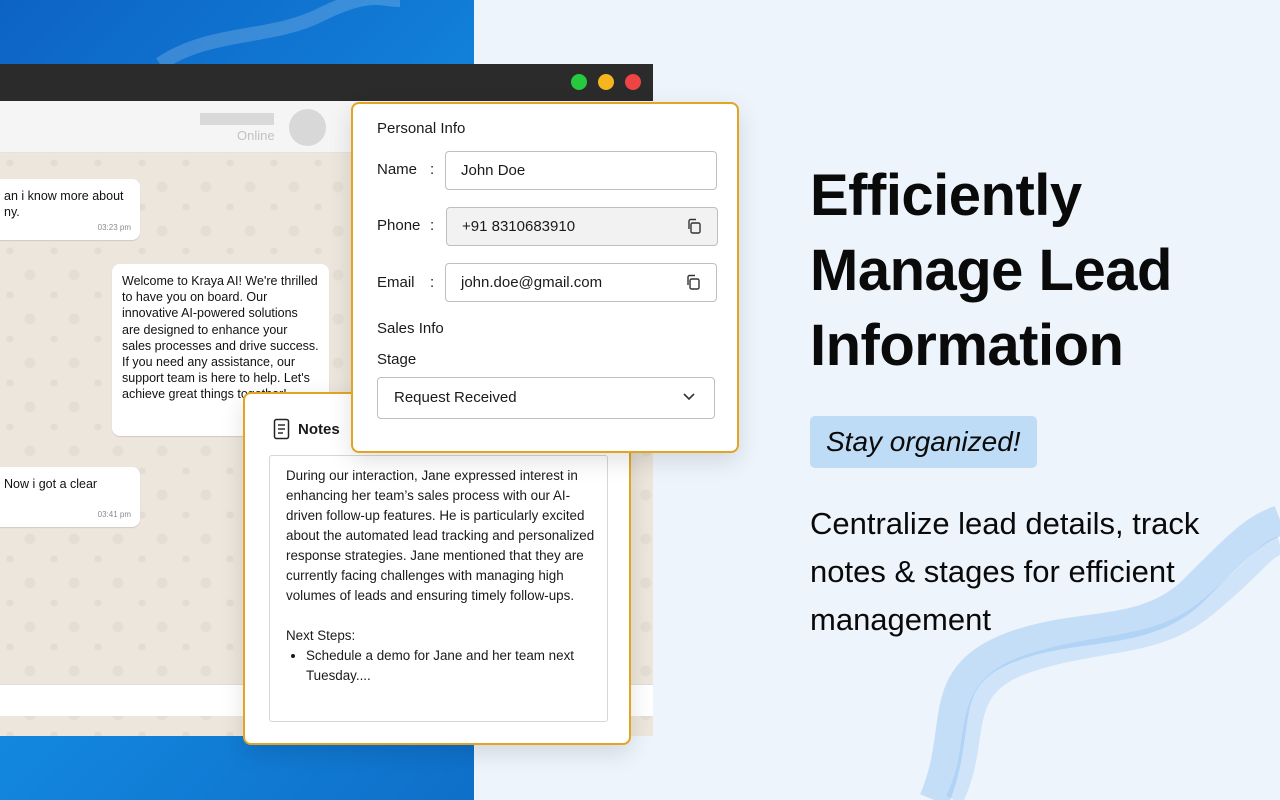 The image size is (1280, 800). Describe the element at coordinates (633, 82) in the screenshot. I see `close-button` at that location.